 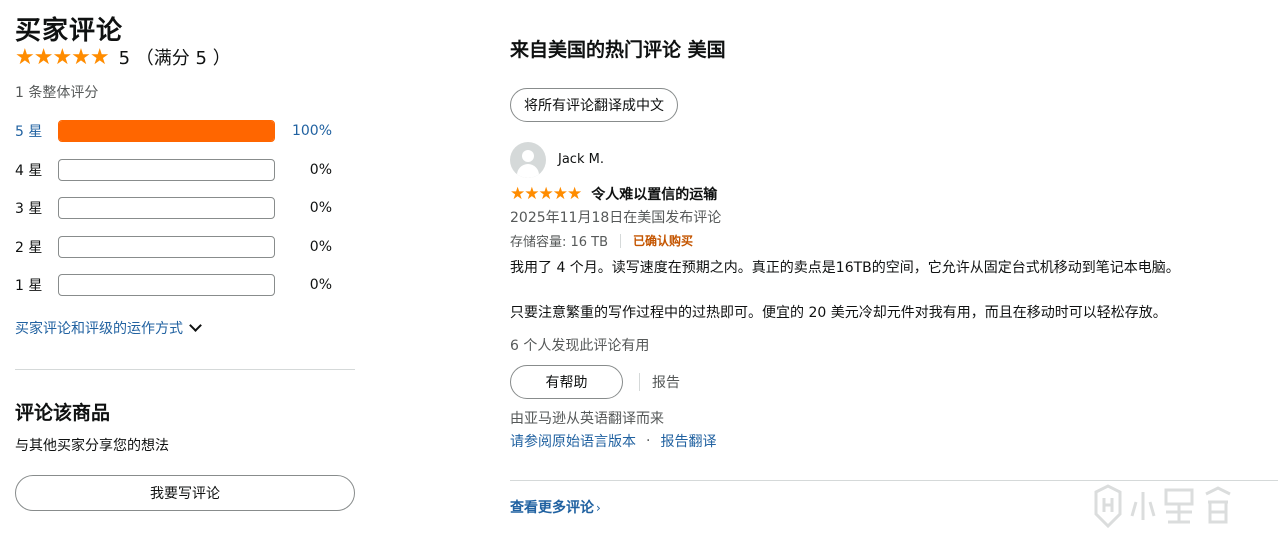 I want to click on review-header: ★★★★★ 令人难以置信的运输, so click(x=613, y=194).